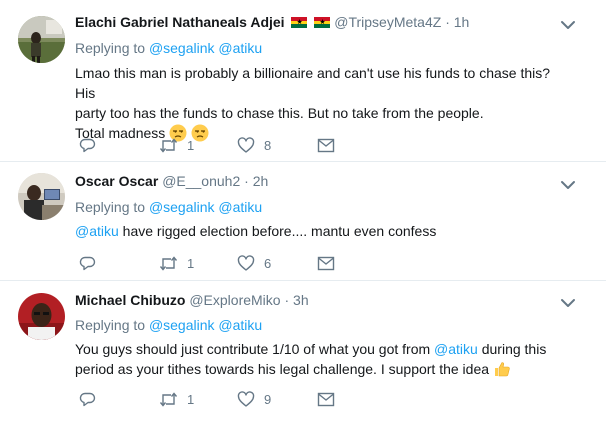  Describe the element at coordinates (268, 399) in the screenshot. I see `like-count: 9` at that location.